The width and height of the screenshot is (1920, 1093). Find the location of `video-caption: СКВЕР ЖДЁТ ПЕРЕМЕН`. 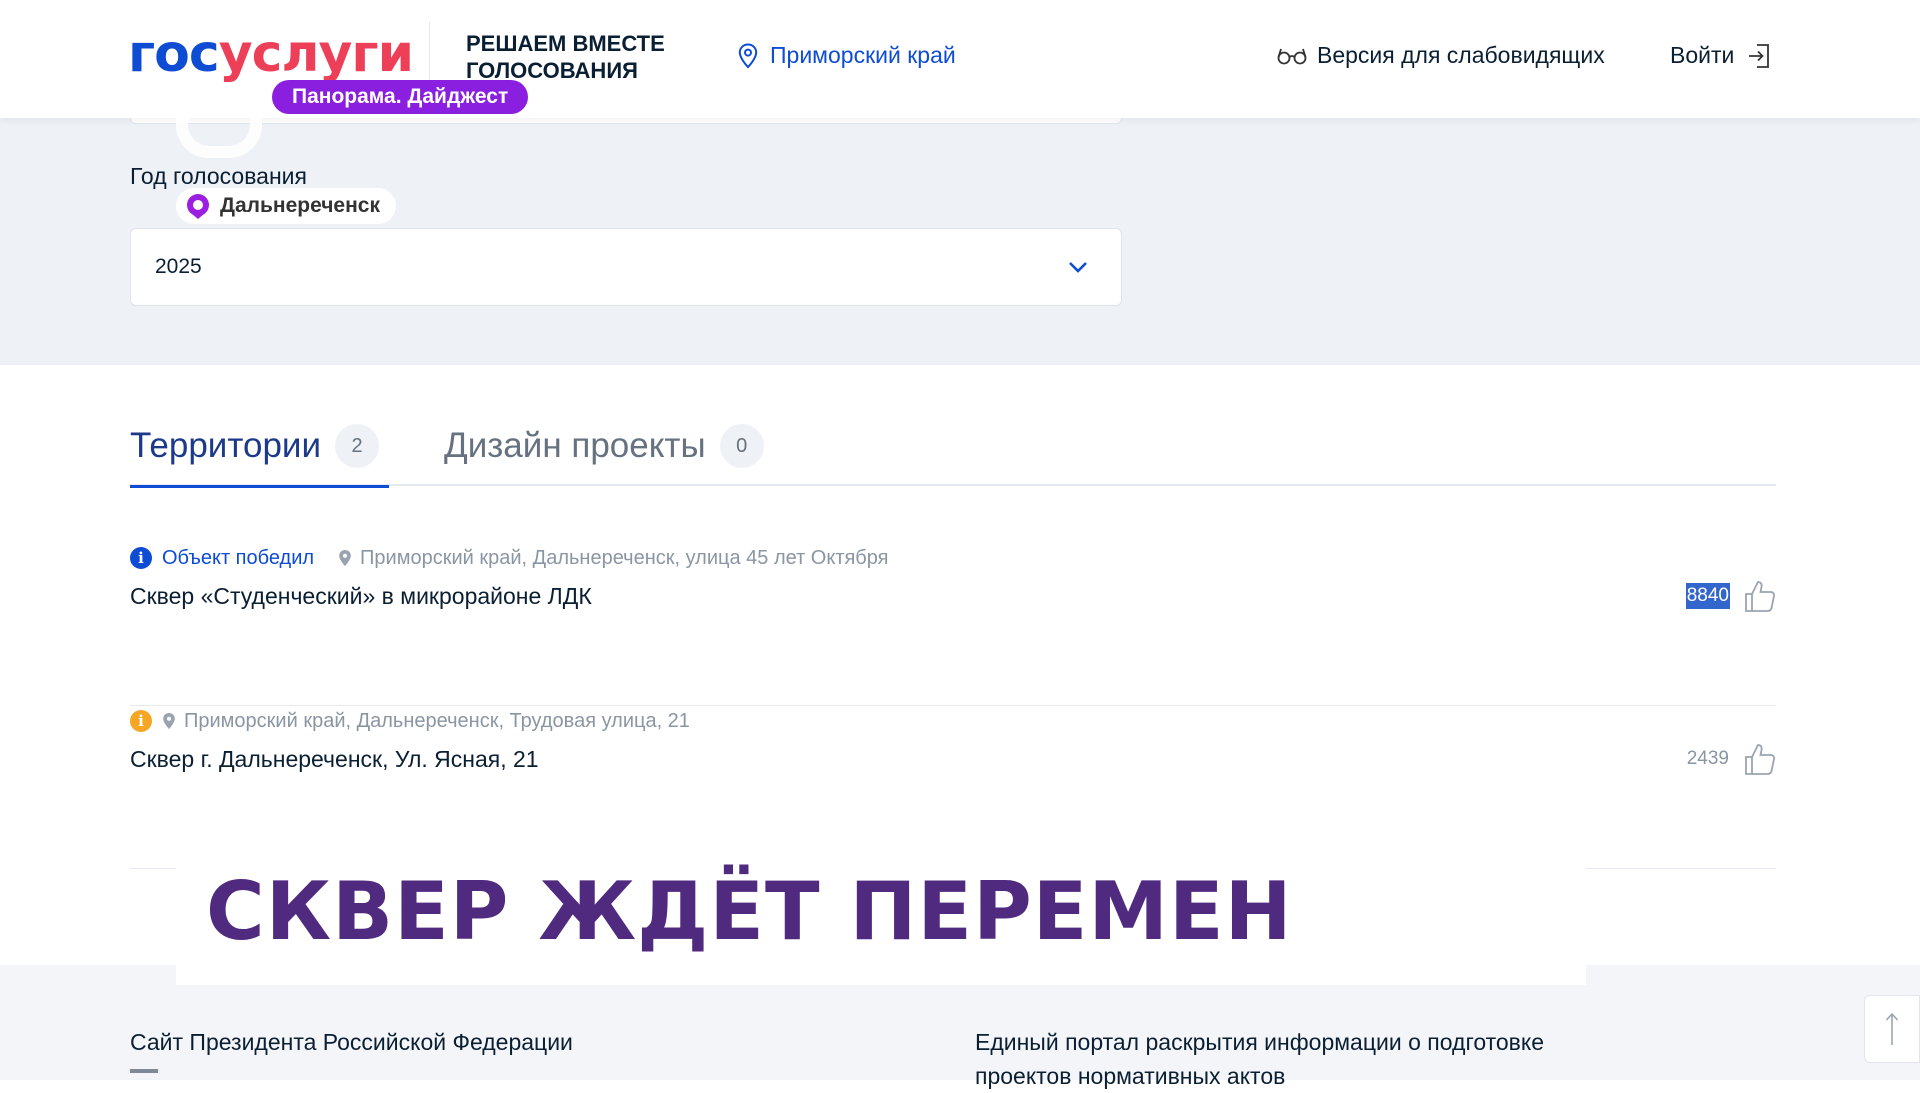

video-caption: СКВЕР ЖДЁТ ПЕРЕМЕН is located at coordinates (749, 911).